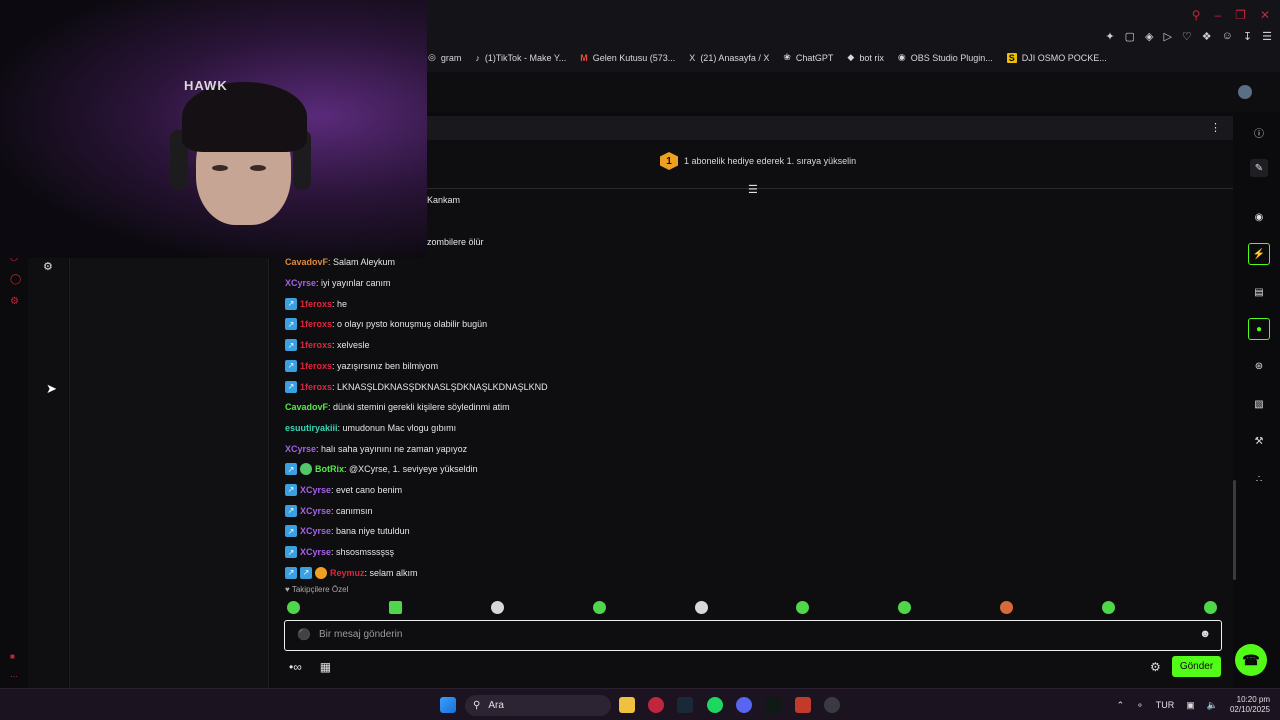 The image size is (1280, 720). What do you see at coordinates (15, 279) in the screenshot?
I see `chat-icon: ◯` at bounding box center [15, 279].